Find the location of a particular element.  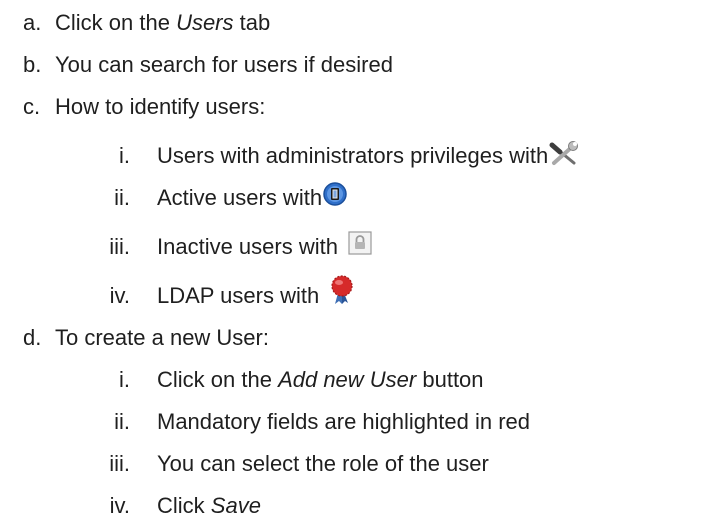

list-item-text: You can search for users if desired is located at coordinates (224, 64).